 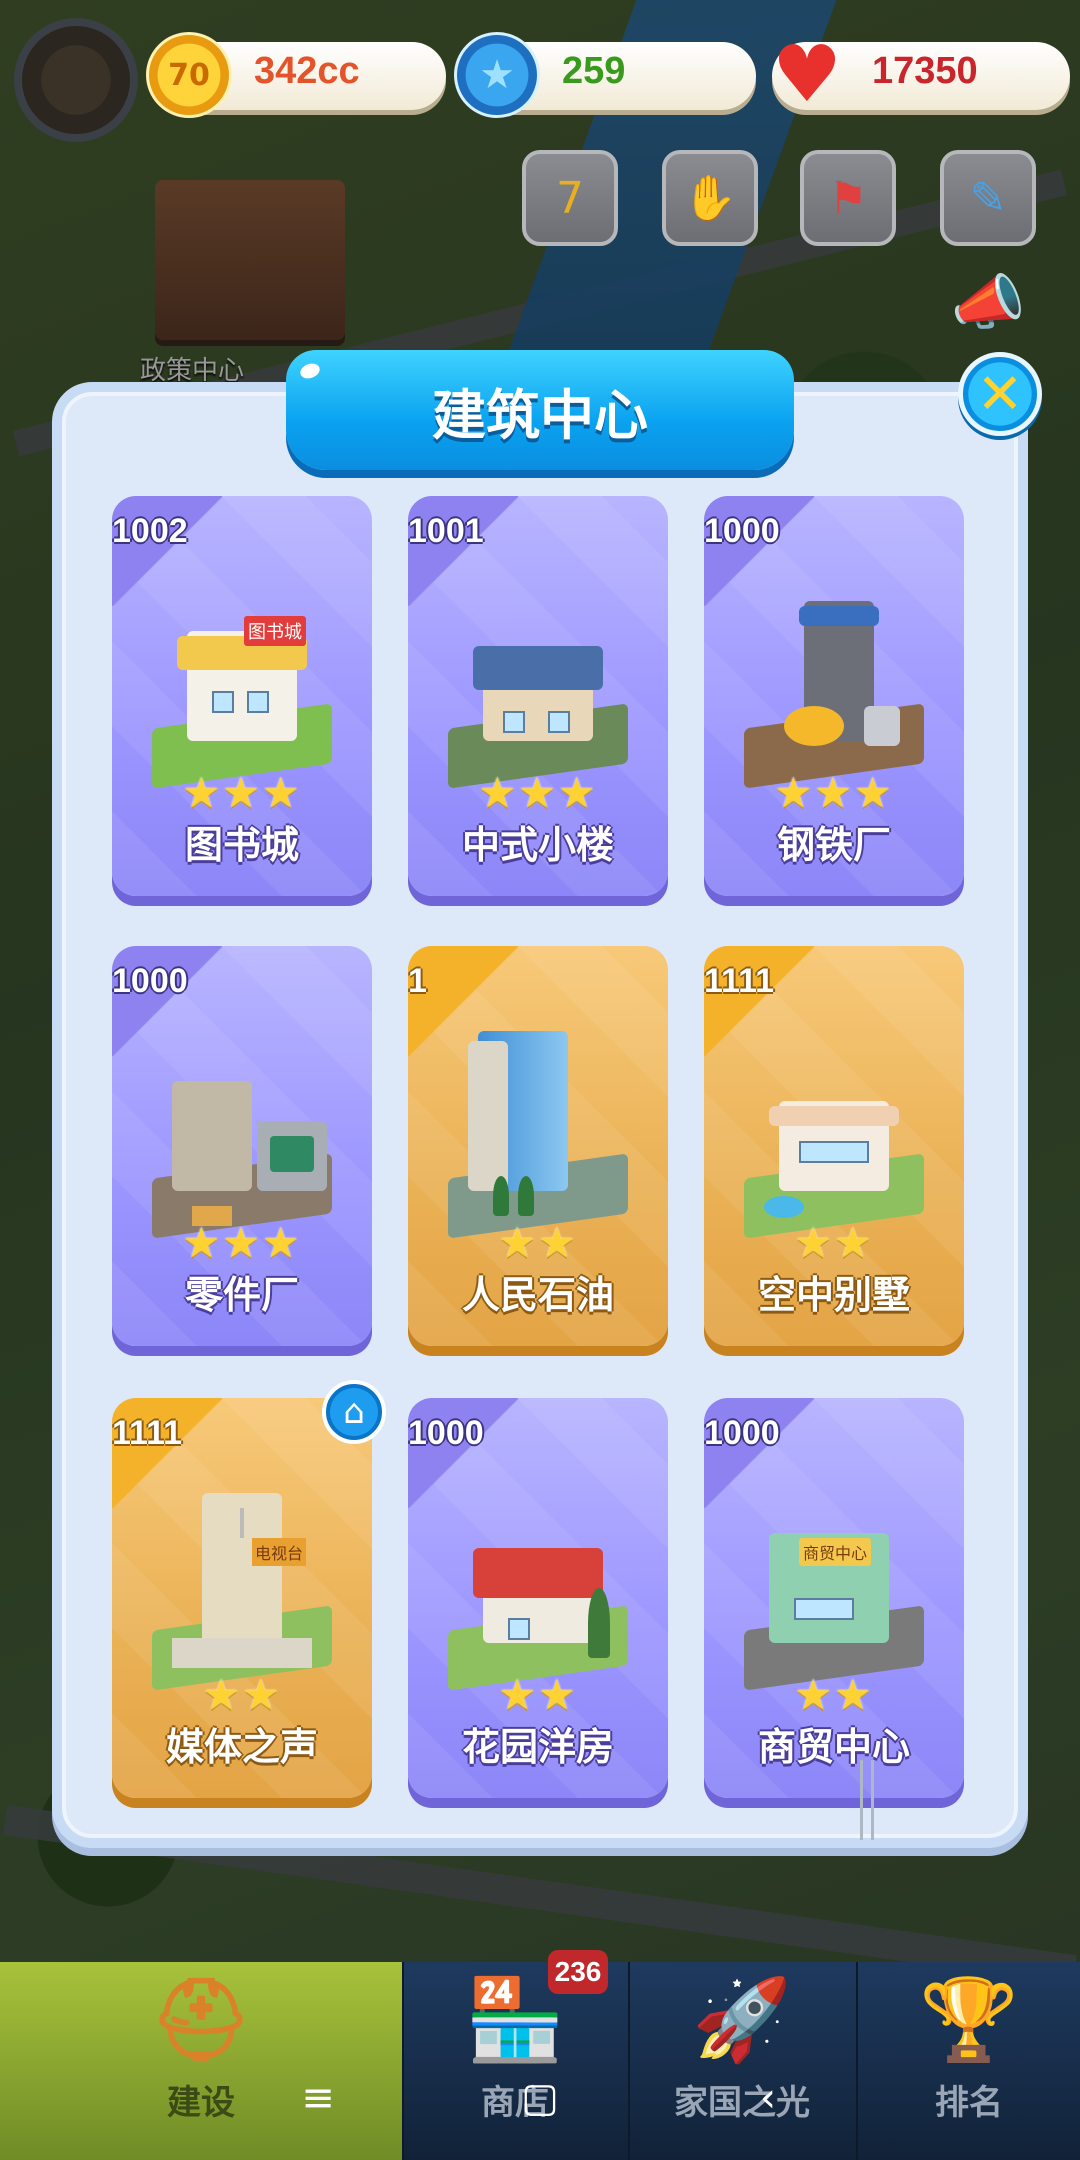 I want to click on anniversary-70-icon: 7, so click(x=570, y=198).